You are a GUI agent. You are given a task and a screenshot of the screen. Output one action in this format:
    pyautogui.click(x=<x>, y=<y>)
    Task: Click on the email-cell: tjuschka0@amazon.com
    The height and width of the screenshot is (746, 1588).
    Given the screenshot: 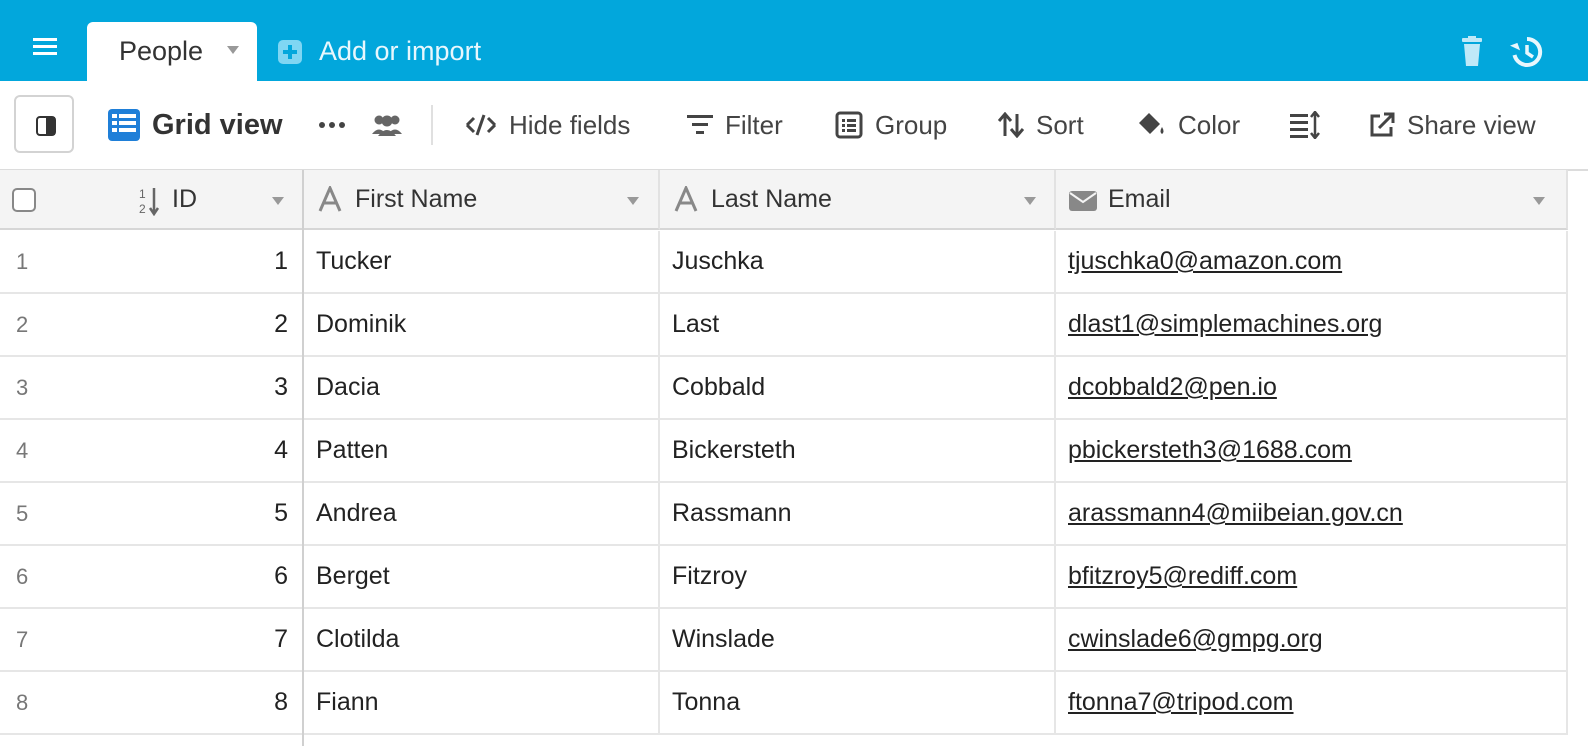 What is the action you would take?
    pyautogui.click(x=1312, y=261)
    